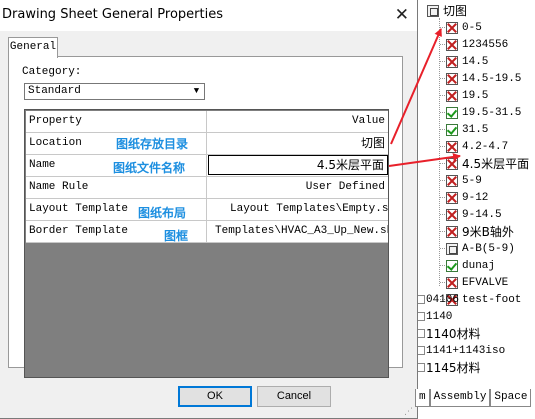 Image resolution: width=535 pixels, height=419 pixels. I want to click on category-select-value: Standard, so click(54, 91).